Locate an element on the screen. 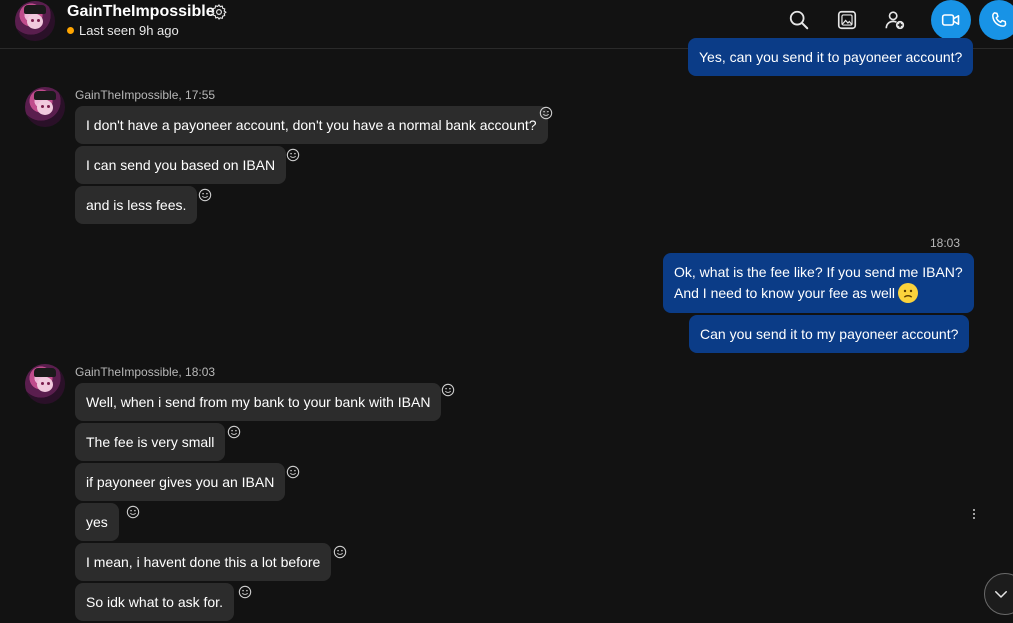 The width and height of the screenshot is (1013, 623). incoming-message: and is less fees. is located at coordinates (136, 205).